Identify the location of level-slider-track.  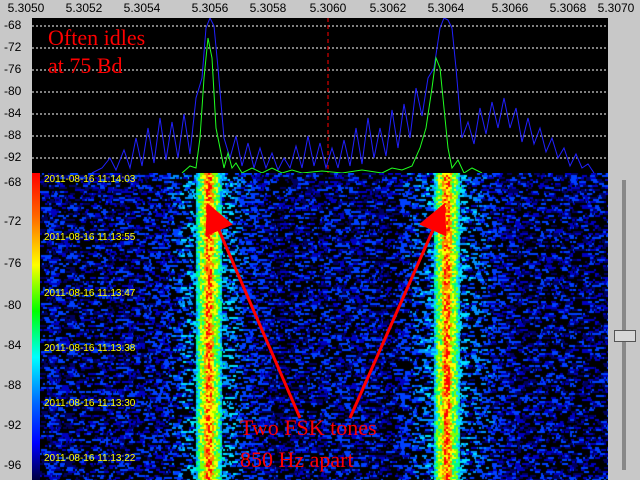
(624, 325).